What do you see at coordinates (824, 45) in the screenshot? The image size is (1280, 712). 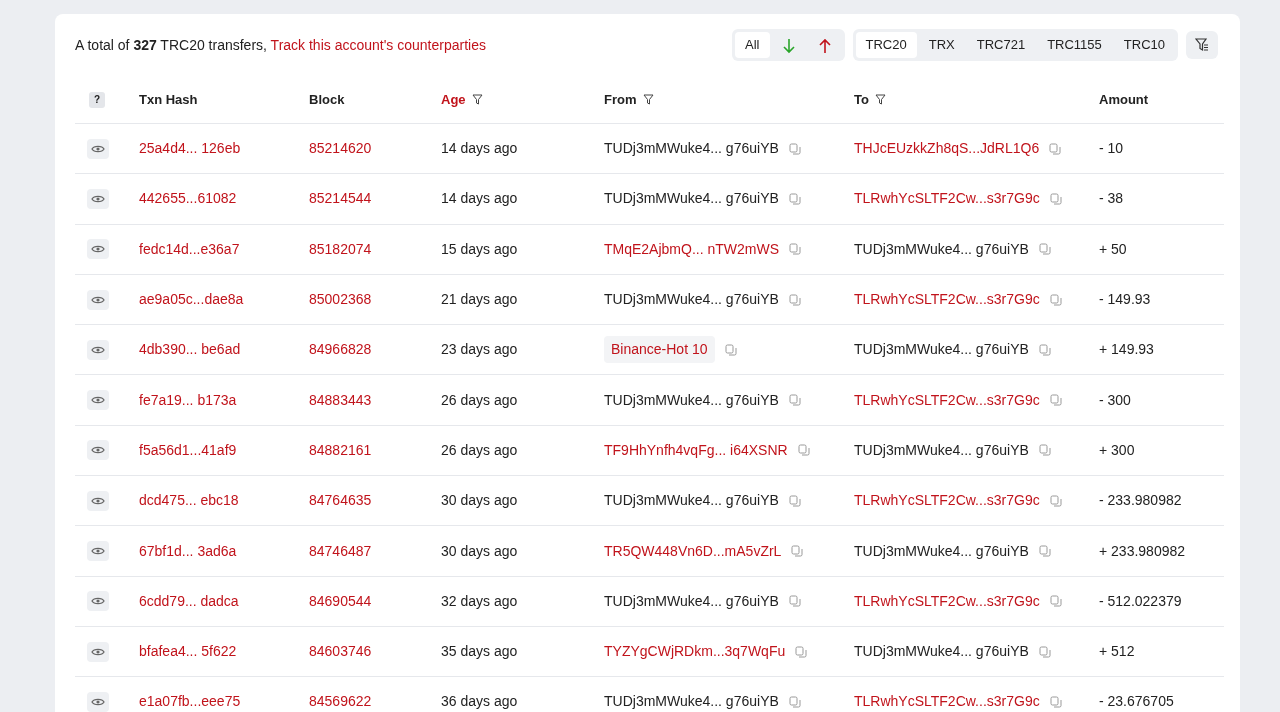 I see `arrow-up-icon` at bounding box center [824, 45].